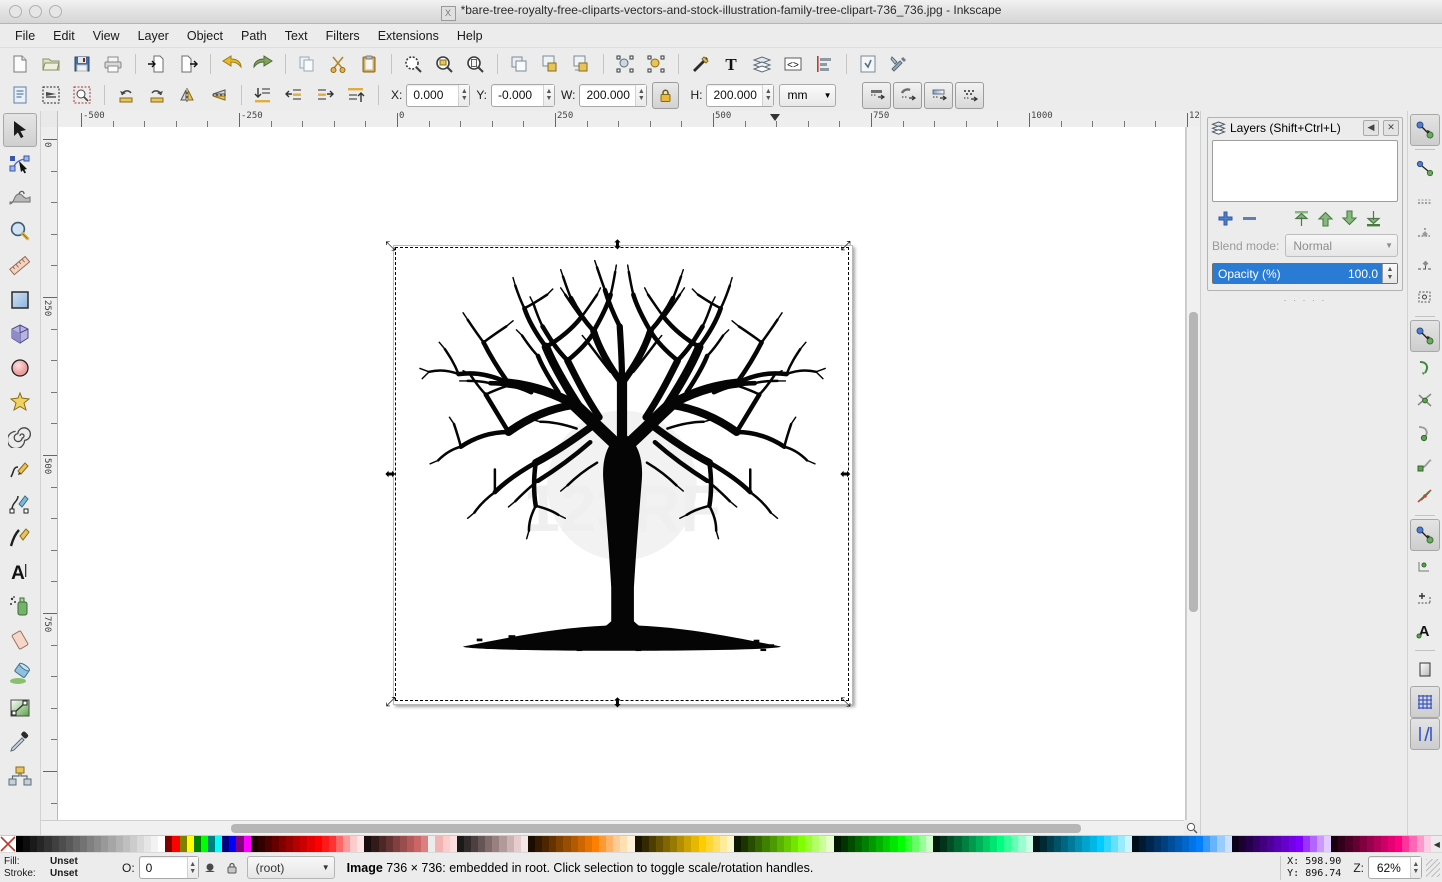 The image size is (1442, 882). I want to click on x-spinbox: ▲▼, so click(438, 95).